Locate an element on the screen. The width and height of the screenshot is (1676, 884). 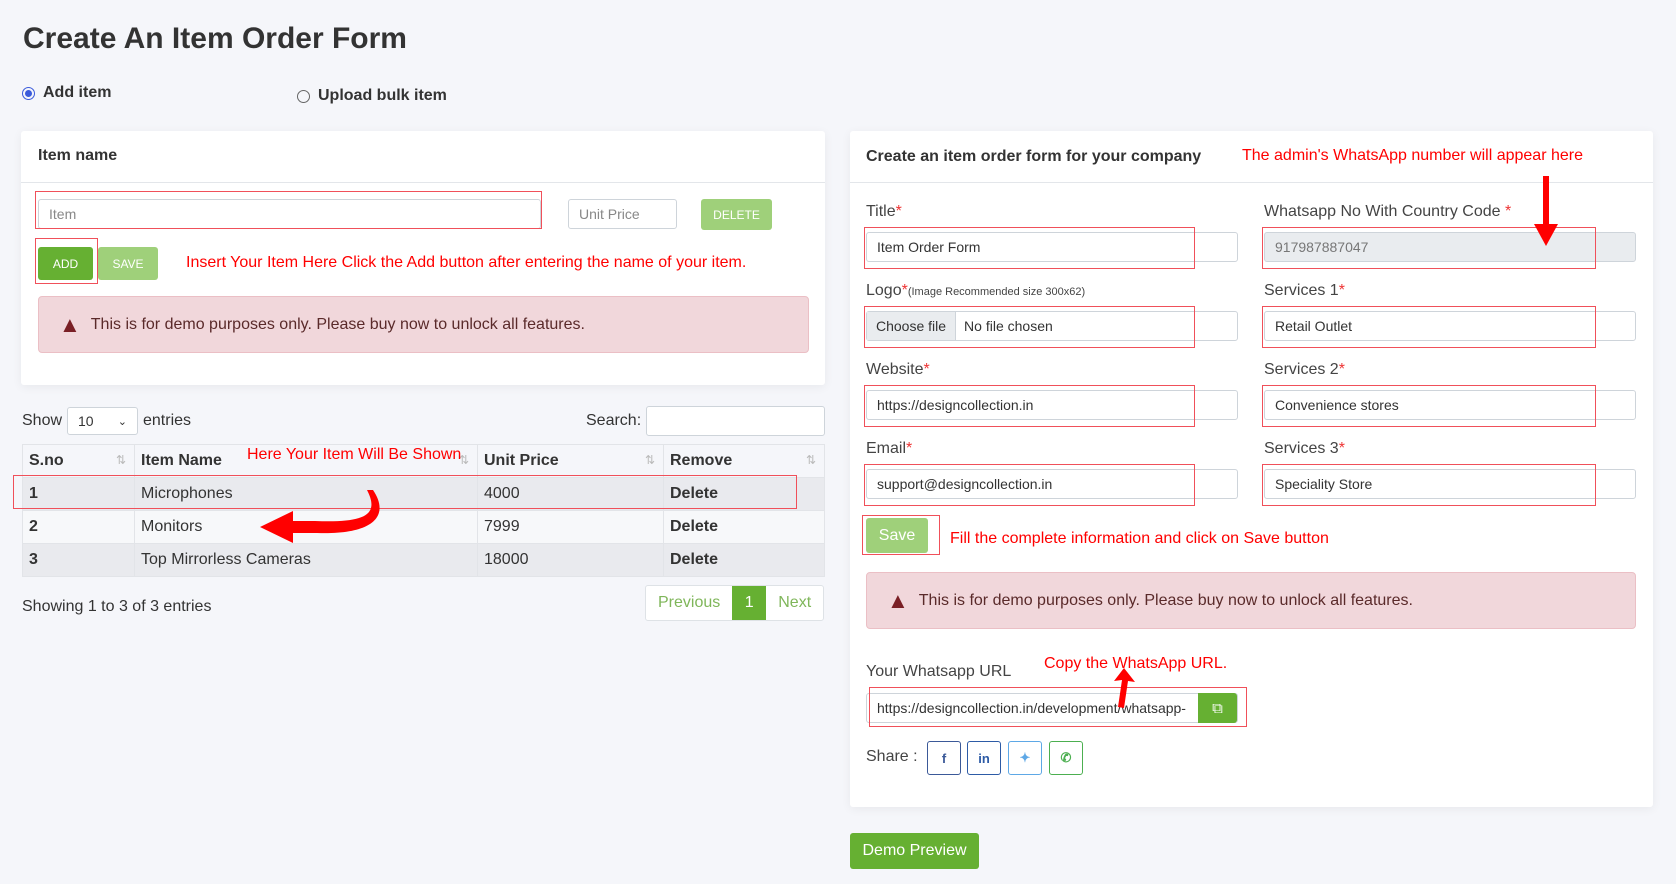
radio-checked-icon is located at coordinates (28, 93).